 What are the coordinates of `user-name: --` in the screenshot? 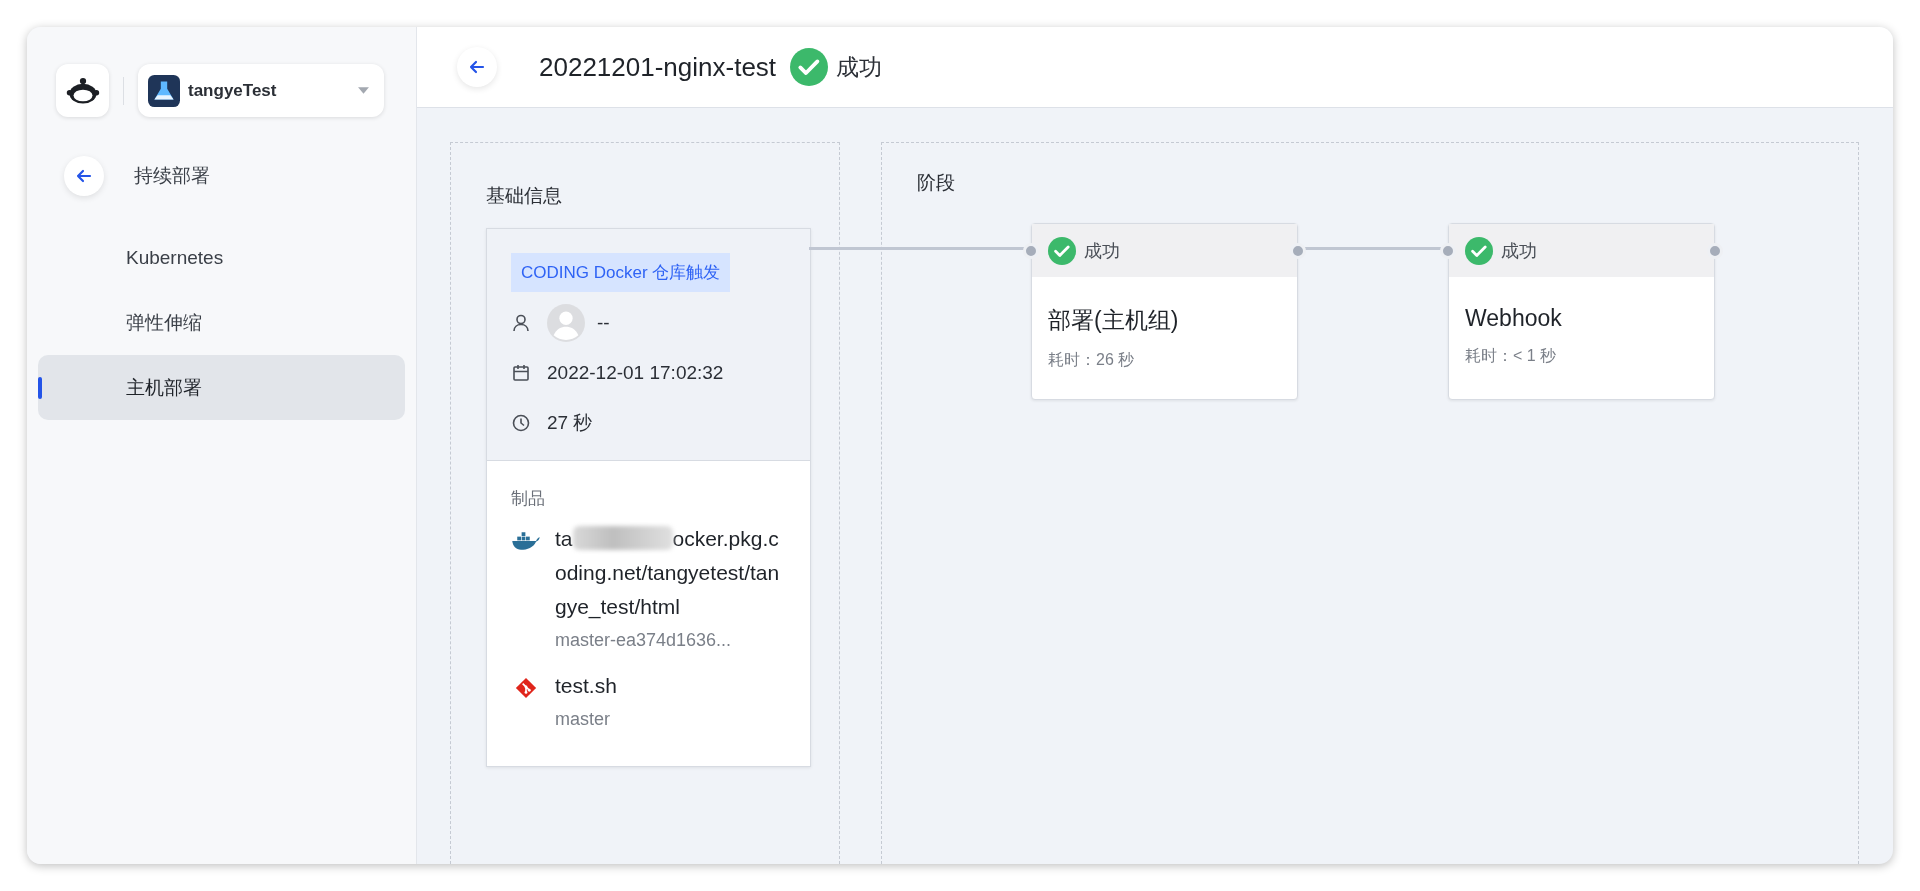 It's located at (603, 323).